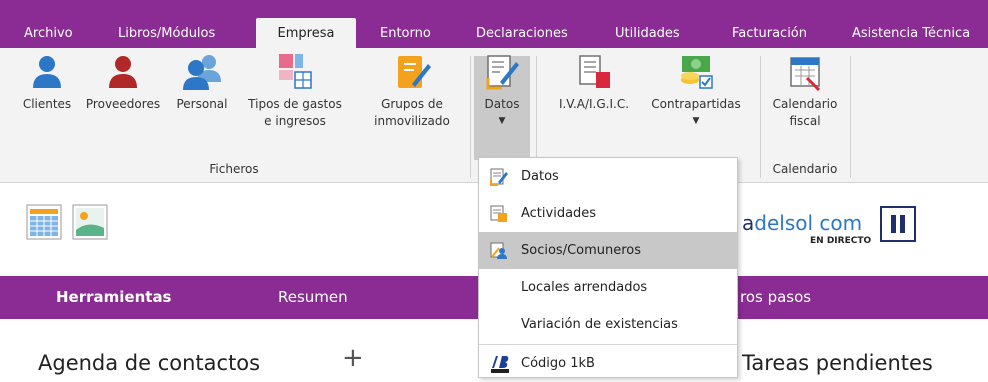 This screenshot has height=382, width=988. Describe the element at coordinates (608, 176) in the screenshot. I see `menu-item-datos: Datos` at that location.